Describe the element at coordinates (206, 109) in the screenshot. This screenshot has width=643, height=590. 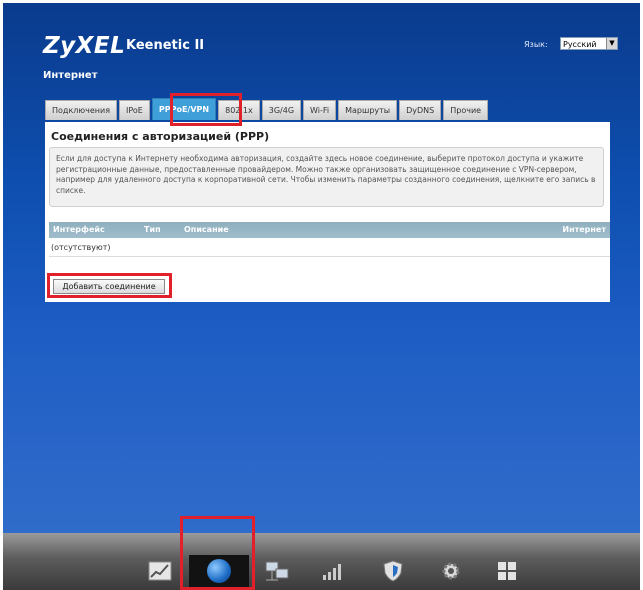
I see `highlight-tab` at that location.